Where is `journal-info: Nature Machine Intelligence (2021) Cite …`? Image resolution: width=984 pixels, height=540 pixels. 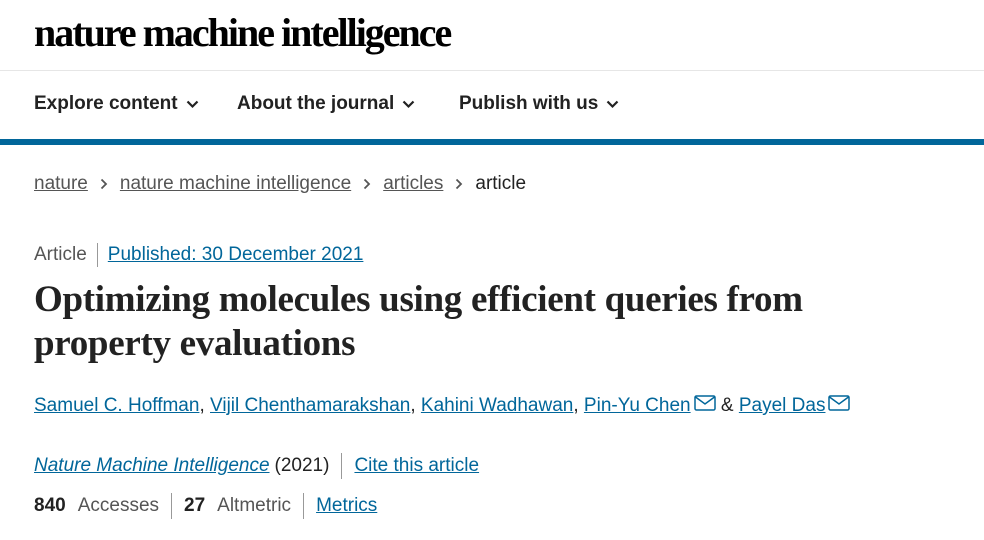
journal-info: Nature Machine Intelligence (2021) Cite … is located at coordinates (256, 466).